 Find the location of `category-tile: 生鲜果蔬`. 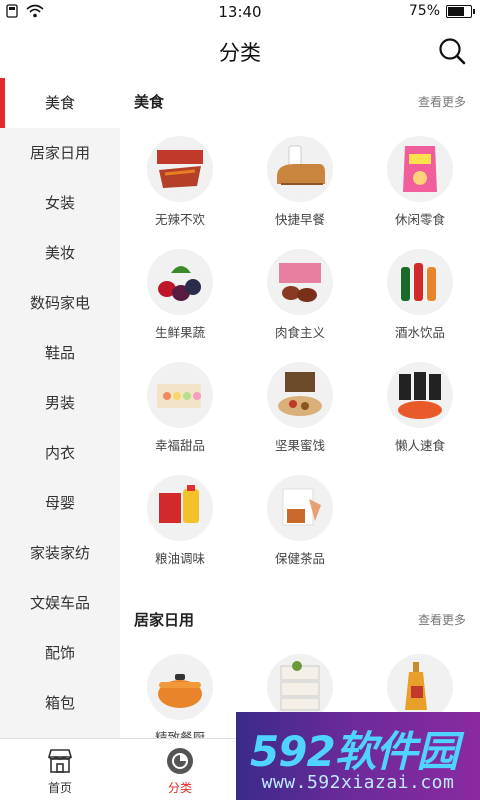

category-tile: 生鲜果蔬 is located at coordinates (180, 293).